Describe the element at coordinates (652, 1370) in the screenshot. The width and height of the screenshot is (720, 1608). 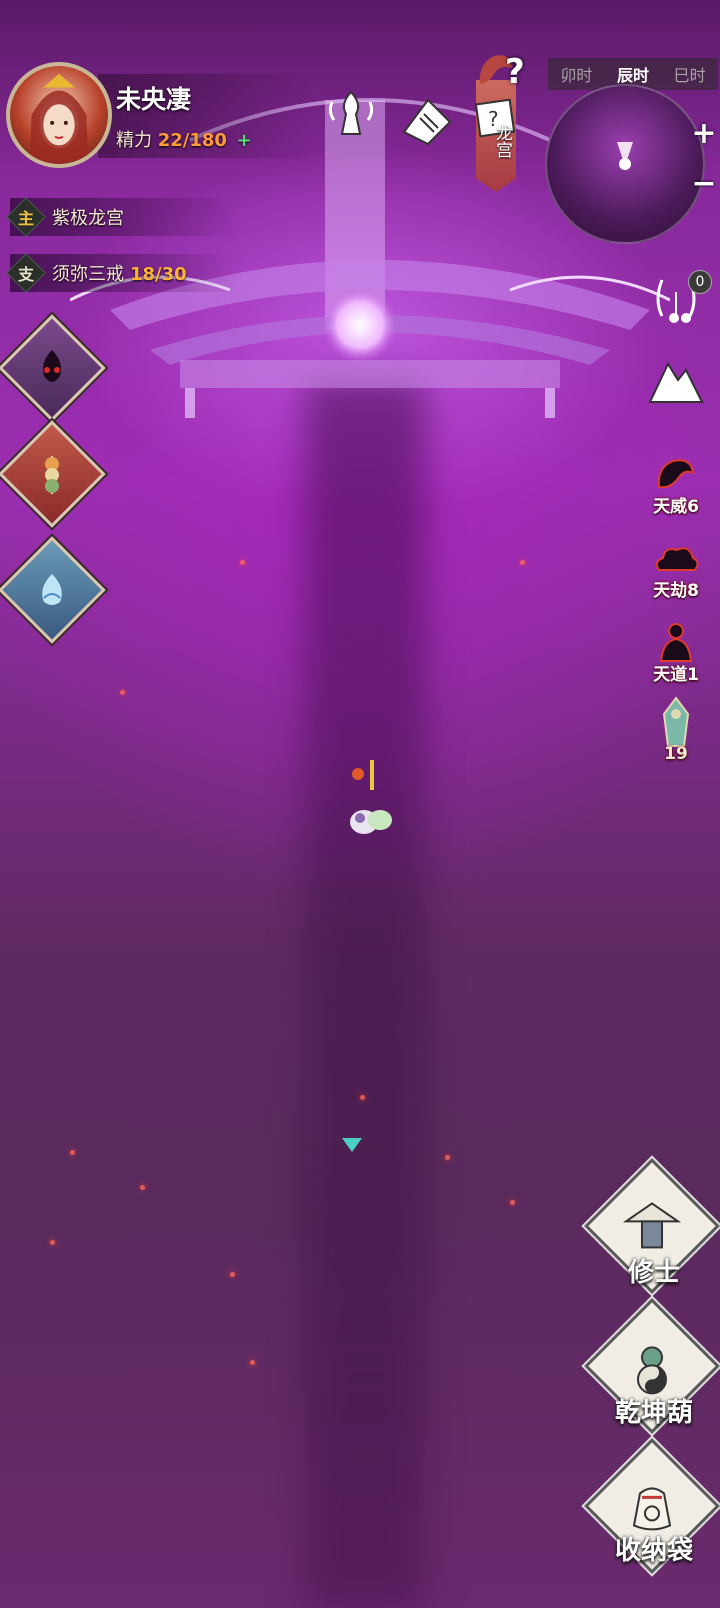
I see `gourd-icon` at that location.